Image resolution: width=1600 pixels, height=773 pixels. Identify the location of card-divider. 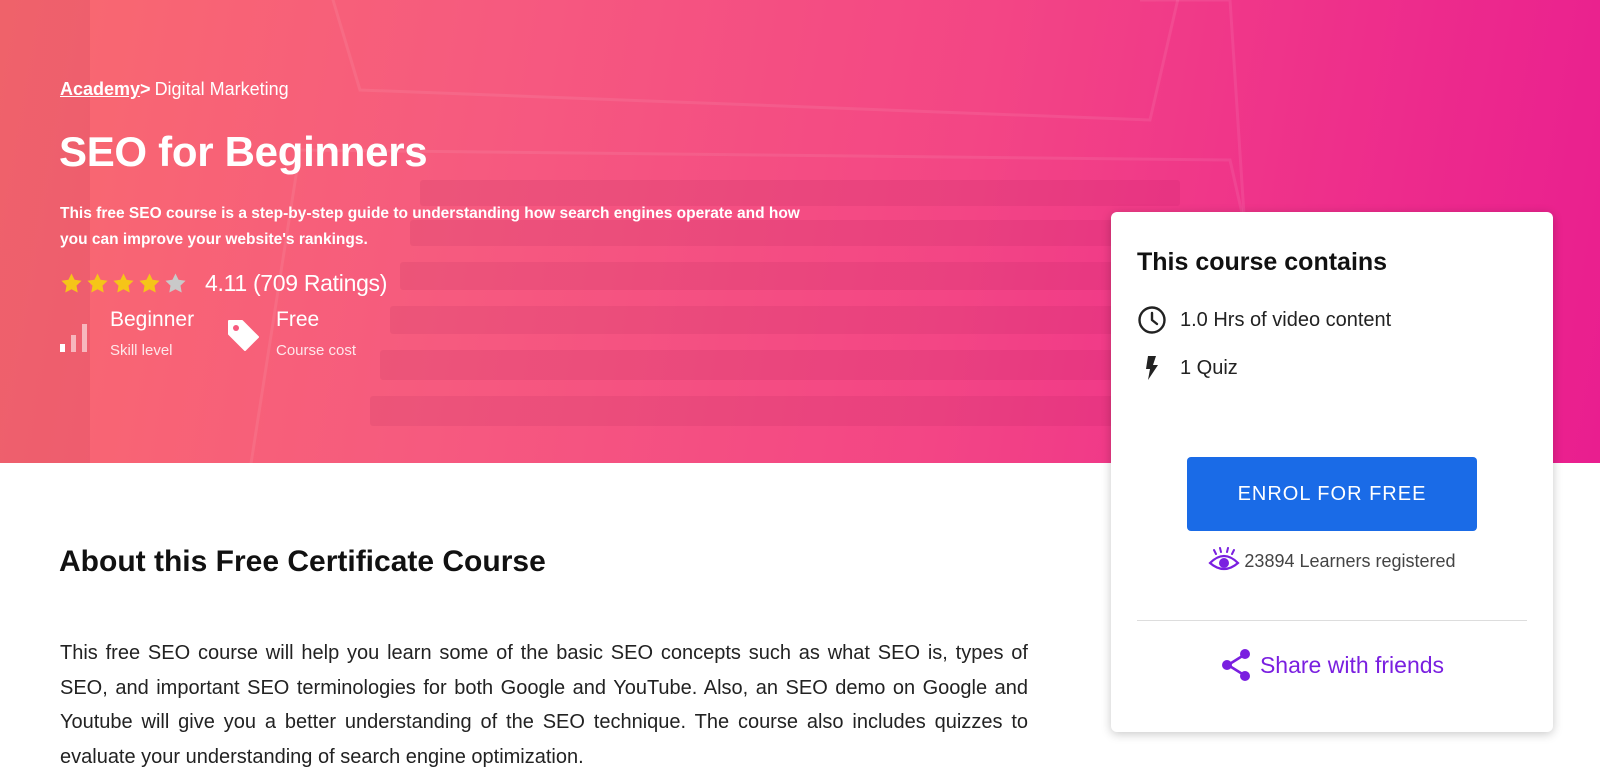
(1332, 620).